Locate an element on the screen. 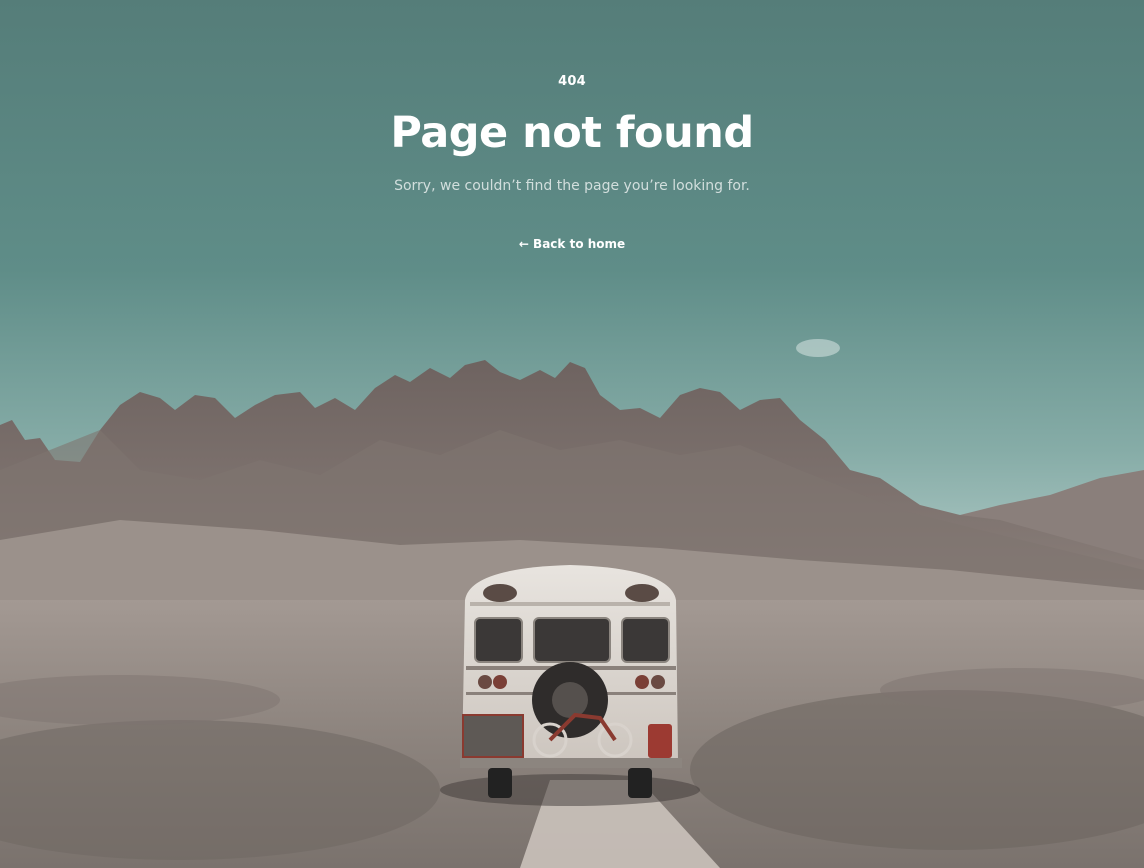 This screenshot has height=868, width=1144. page-title: Page not found is located at coordinates (572, 133).